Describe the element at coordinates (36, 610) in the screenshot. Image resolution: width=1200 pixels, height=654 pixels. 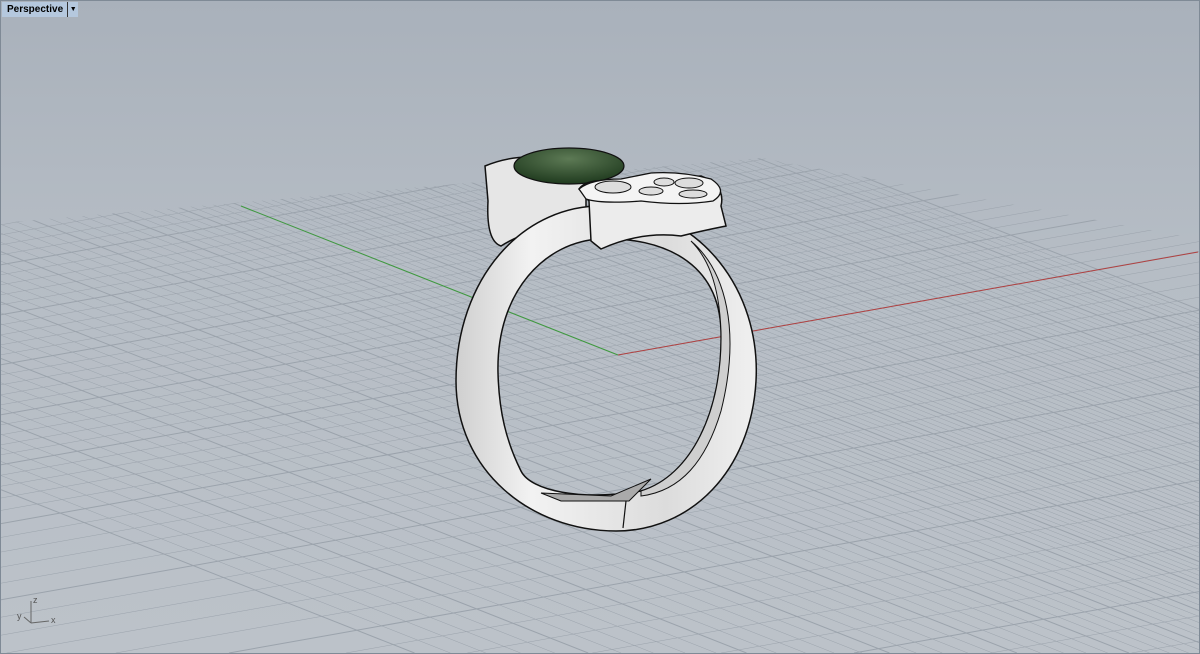
I see `world-axes-icon: z x y` at that location.